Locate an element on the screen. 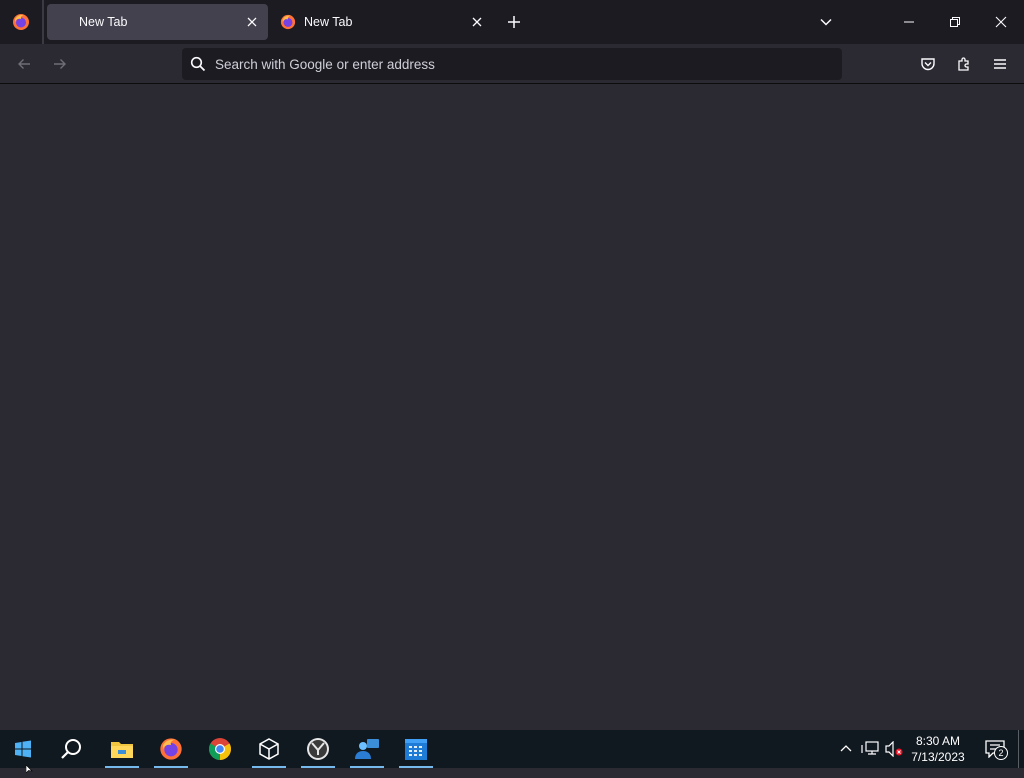 The width and height of the screenshot is (1024, 778). taskbar-file-explorer is located at coordinates (122, 749).